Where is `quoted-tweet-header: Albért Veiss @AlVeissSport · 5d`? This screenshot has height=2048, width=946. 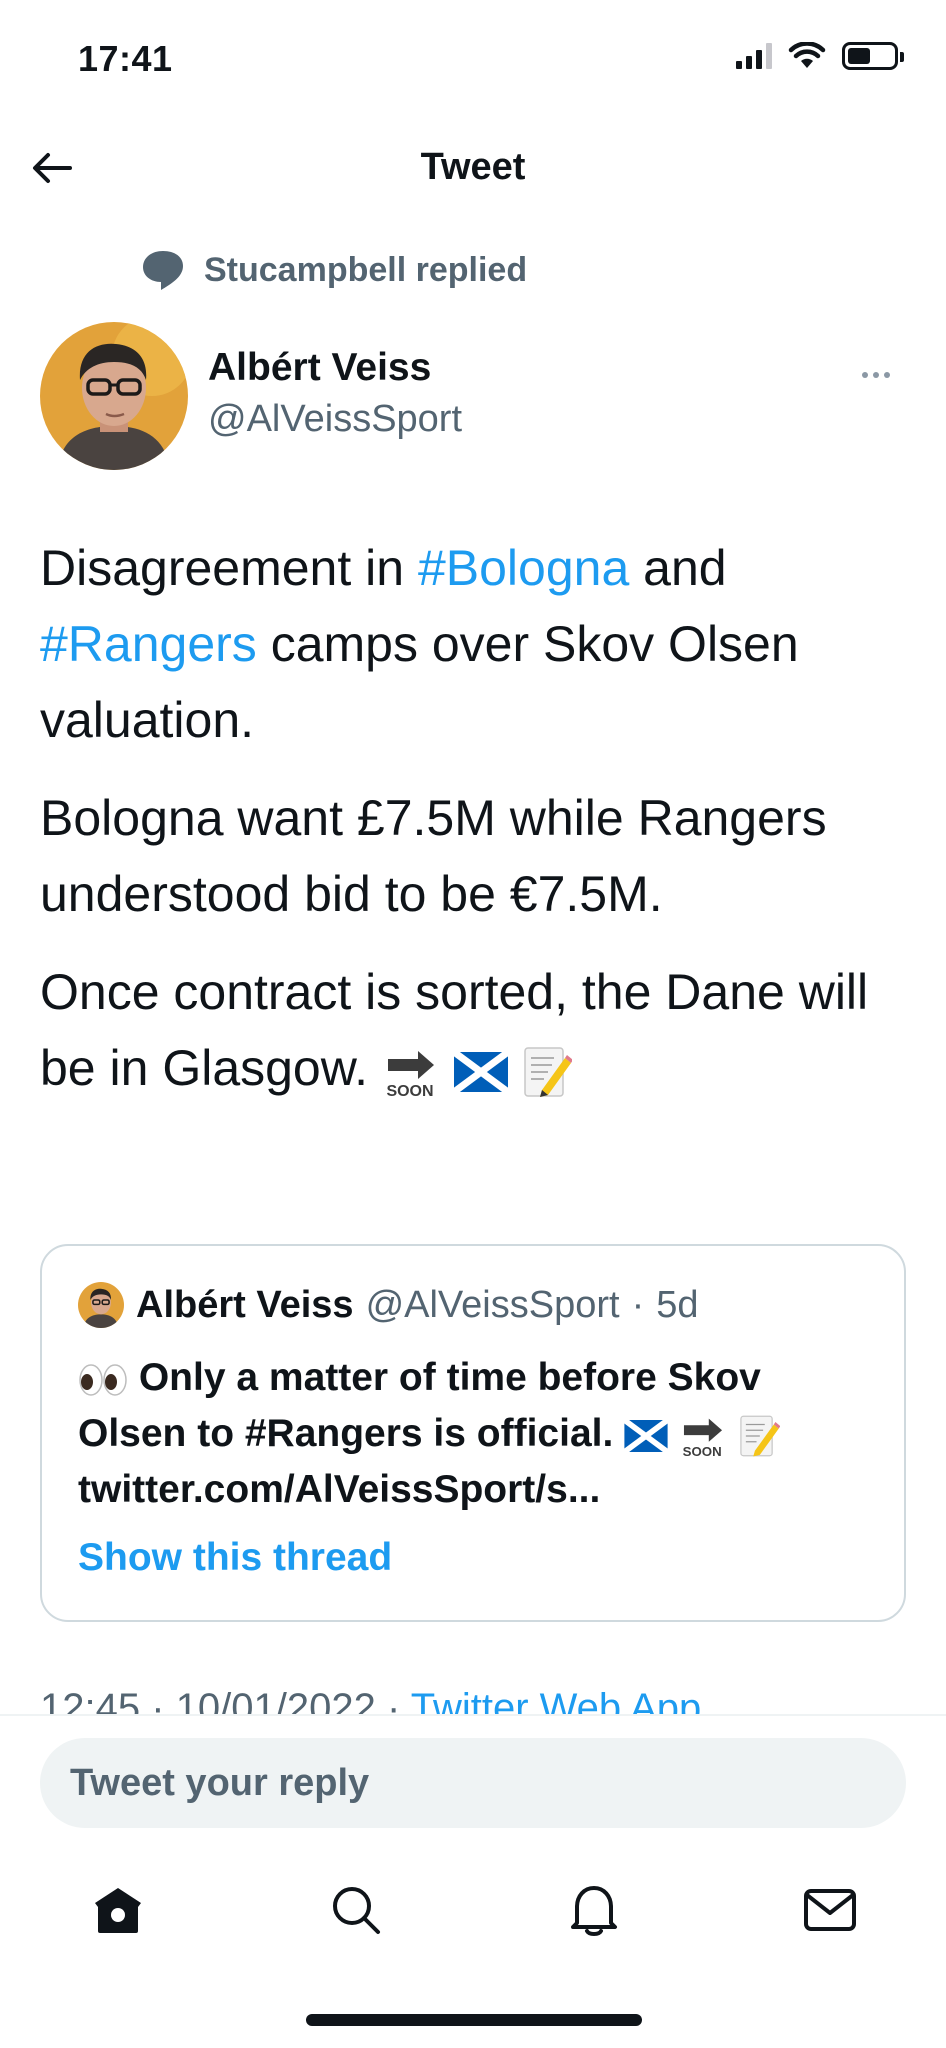
quoted-tweet-header: Albért Veiss @AlVeissSport · 5d is located at coordinates (388, 1305).